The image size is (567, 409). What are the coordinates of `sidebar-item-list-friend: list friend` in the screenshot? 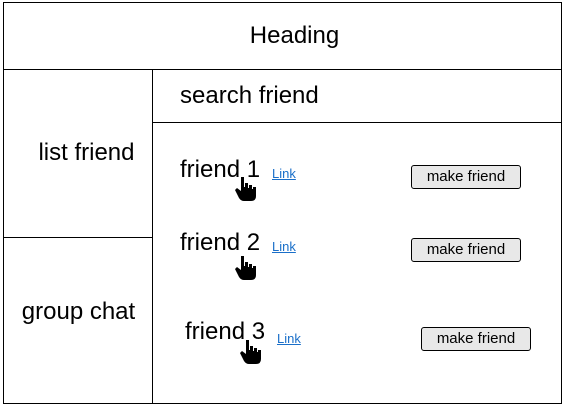 It's located at (77, 153).